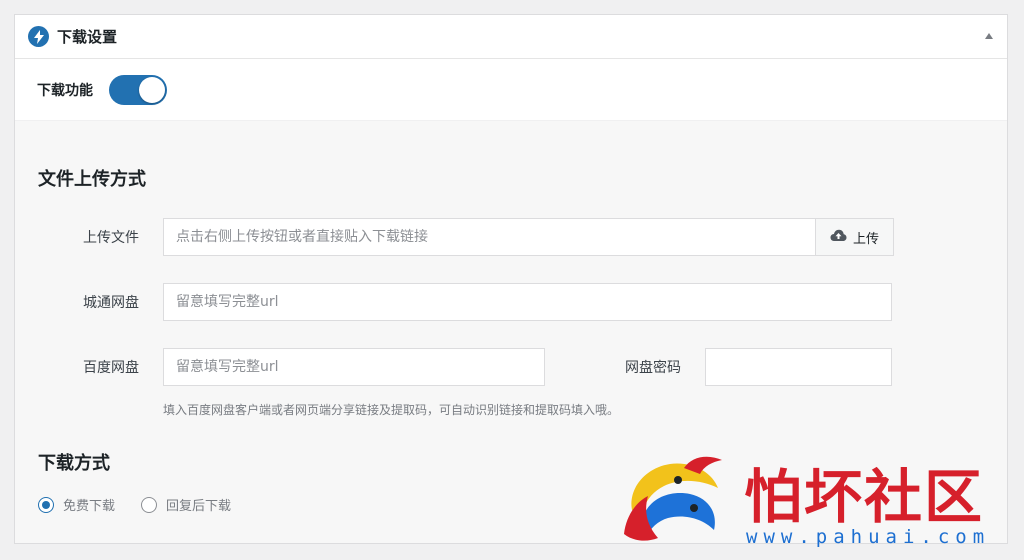 The height and width of the screenshot is (560, 1024). What do you see at coordinates (868, 537) in the screenshot?
I see `watermark-url: www.pahuai.com` at bounding box center [868, 537].